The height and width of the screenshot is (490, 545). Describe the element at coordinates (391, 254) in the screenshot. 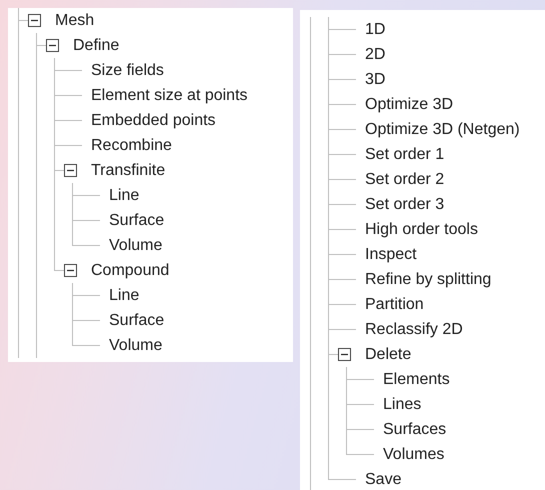

I see `tree-item: Inspect` at that location.